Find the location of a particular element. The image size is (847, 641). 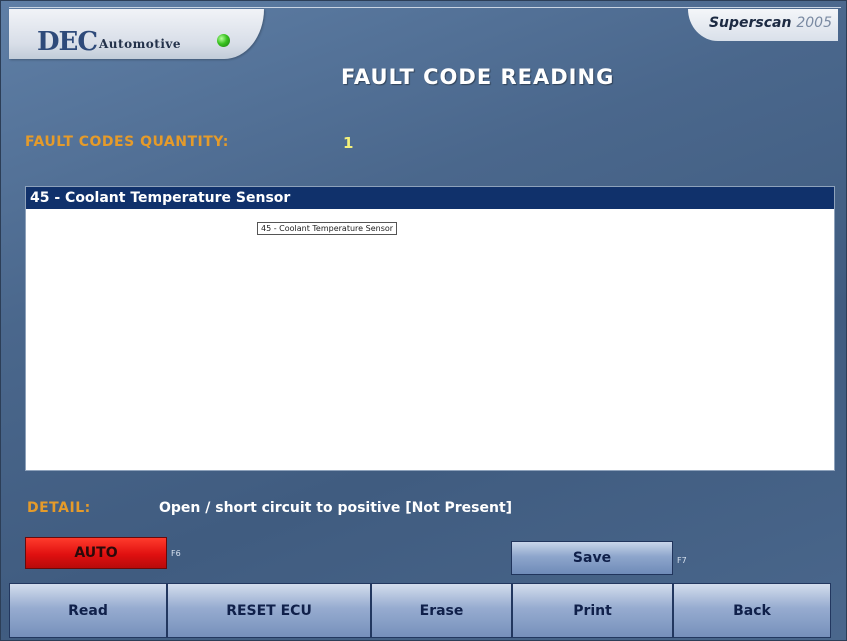

save-button: Save is located at coordinates (592, 558).